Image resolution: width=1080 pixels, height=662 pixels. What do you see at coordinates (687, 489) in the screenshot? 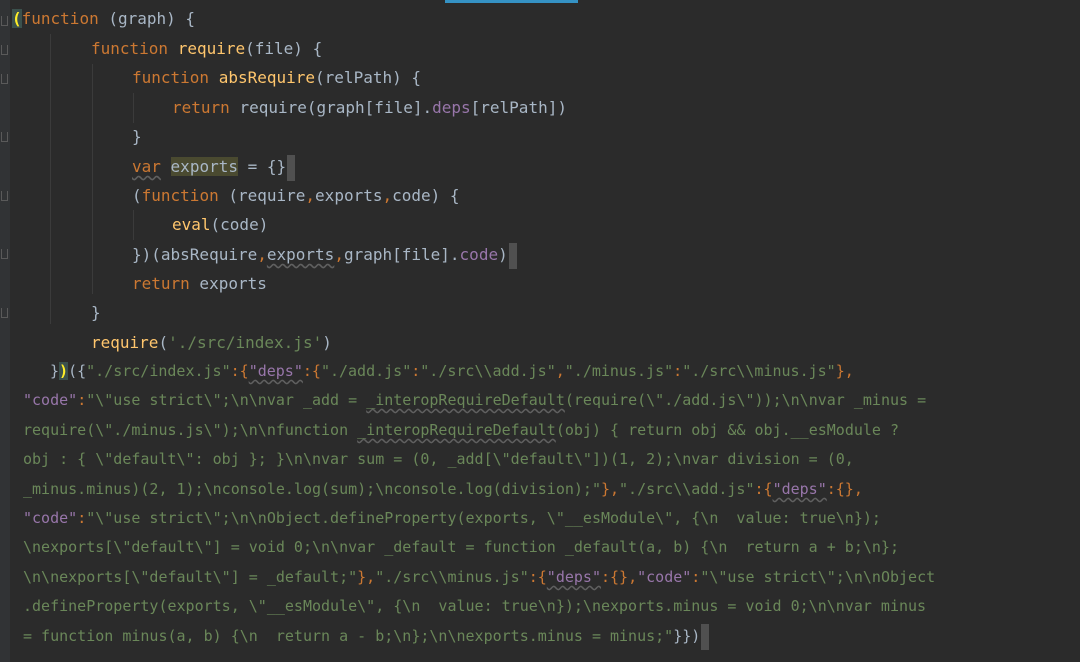
I see `code-token: "./src\\add.js"` at bounding box center [687, 489].